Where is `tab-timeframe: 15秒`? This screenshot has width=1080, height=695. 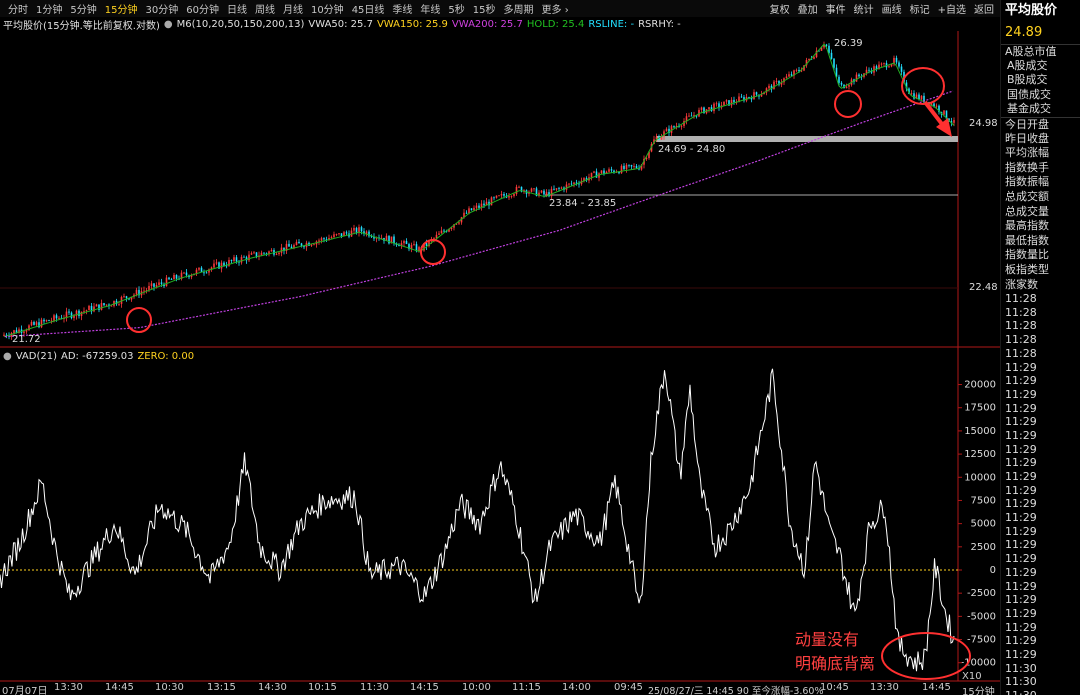 tab-timeframe: 15秒 is located at coordinates (484, 8).